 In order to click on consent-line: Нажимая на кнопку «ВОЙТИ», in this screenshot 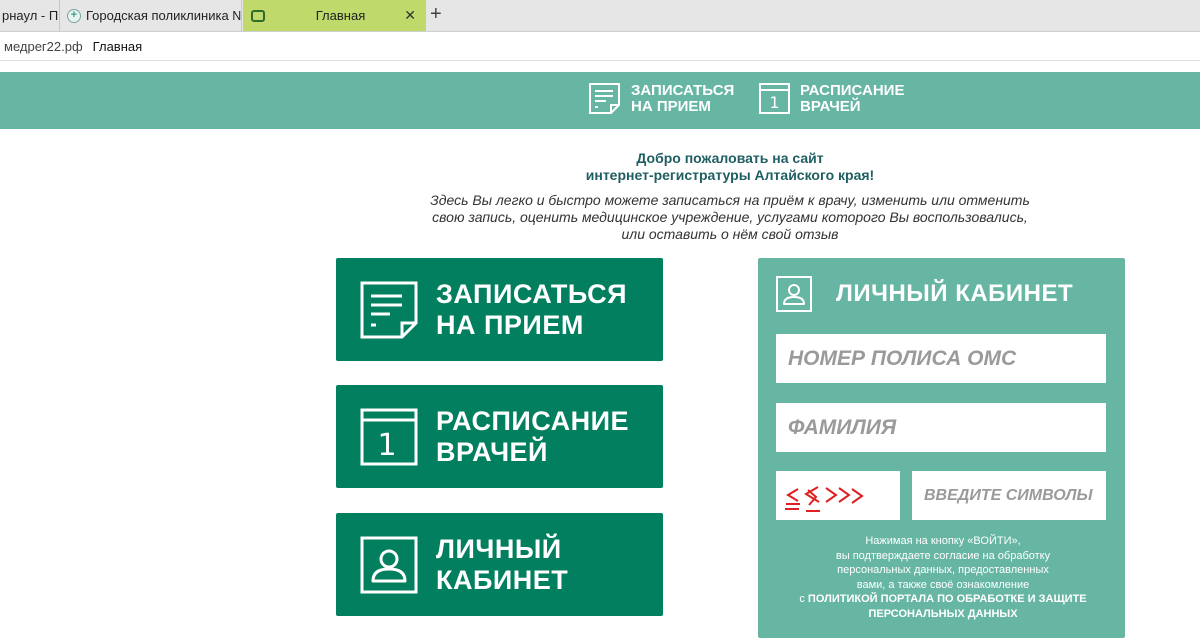, I will do `click(943, 541)`.